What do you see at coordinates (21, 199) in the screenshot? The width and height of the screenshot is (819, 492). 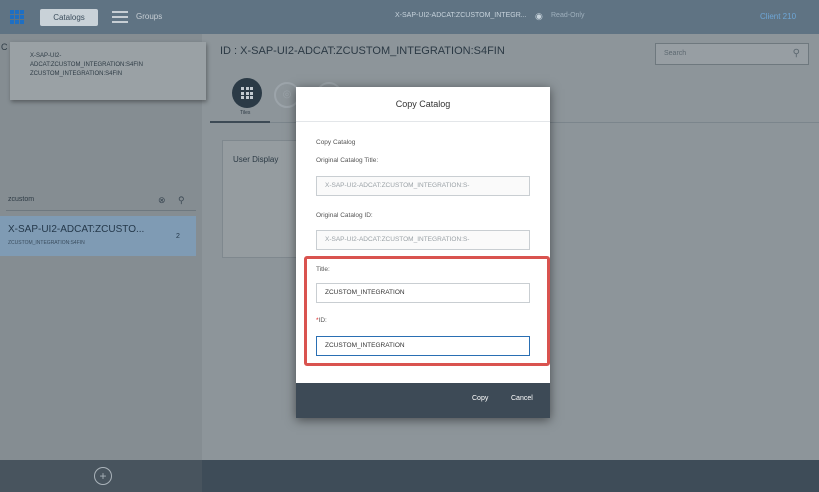 I see `search-term: zcustom` at bounding box center [21, 199].